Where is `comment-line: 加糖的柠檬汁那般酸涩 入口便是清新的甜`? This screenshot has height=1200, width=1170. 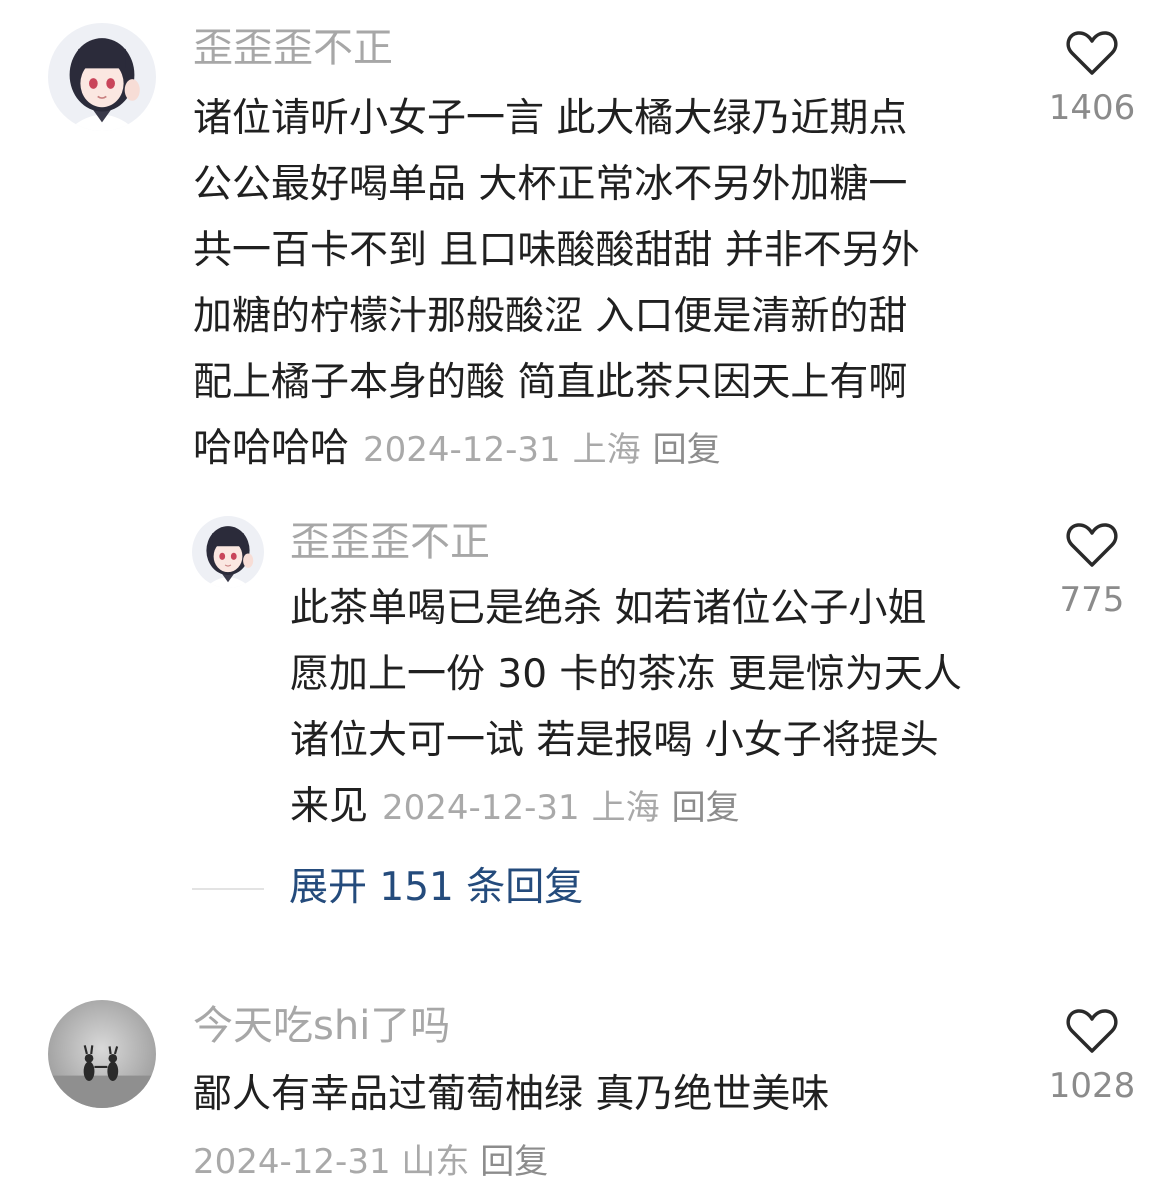
comment-line: 加糖的柠檬汁那般酸涩 入口便是清新的甜 is located at coordinates (550, 316).